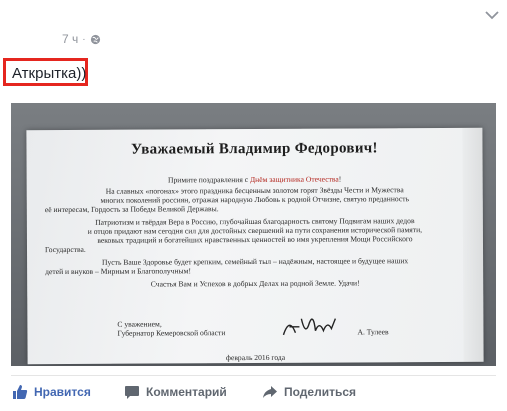 This screenshot has width=507, height=411. Describe the element at coordinates (118, 271) in the screenshot. I see `letter-p3-line2: детей и внуков – Мирным и Благополучным!` at that location.